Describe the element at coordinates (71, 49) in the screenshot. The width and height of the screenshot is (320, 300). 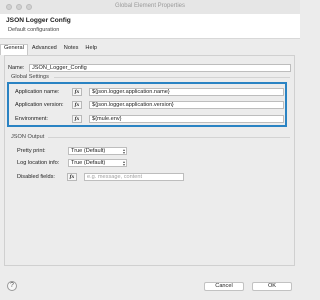
I see `tab-notes: Notes` at that location.